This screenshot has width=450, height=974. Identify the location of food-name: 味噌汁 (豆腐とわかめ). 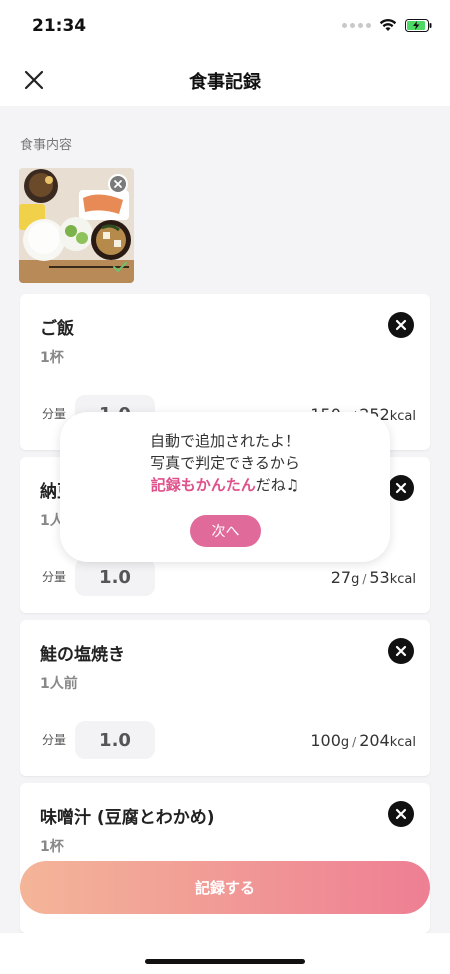
(127, 818).